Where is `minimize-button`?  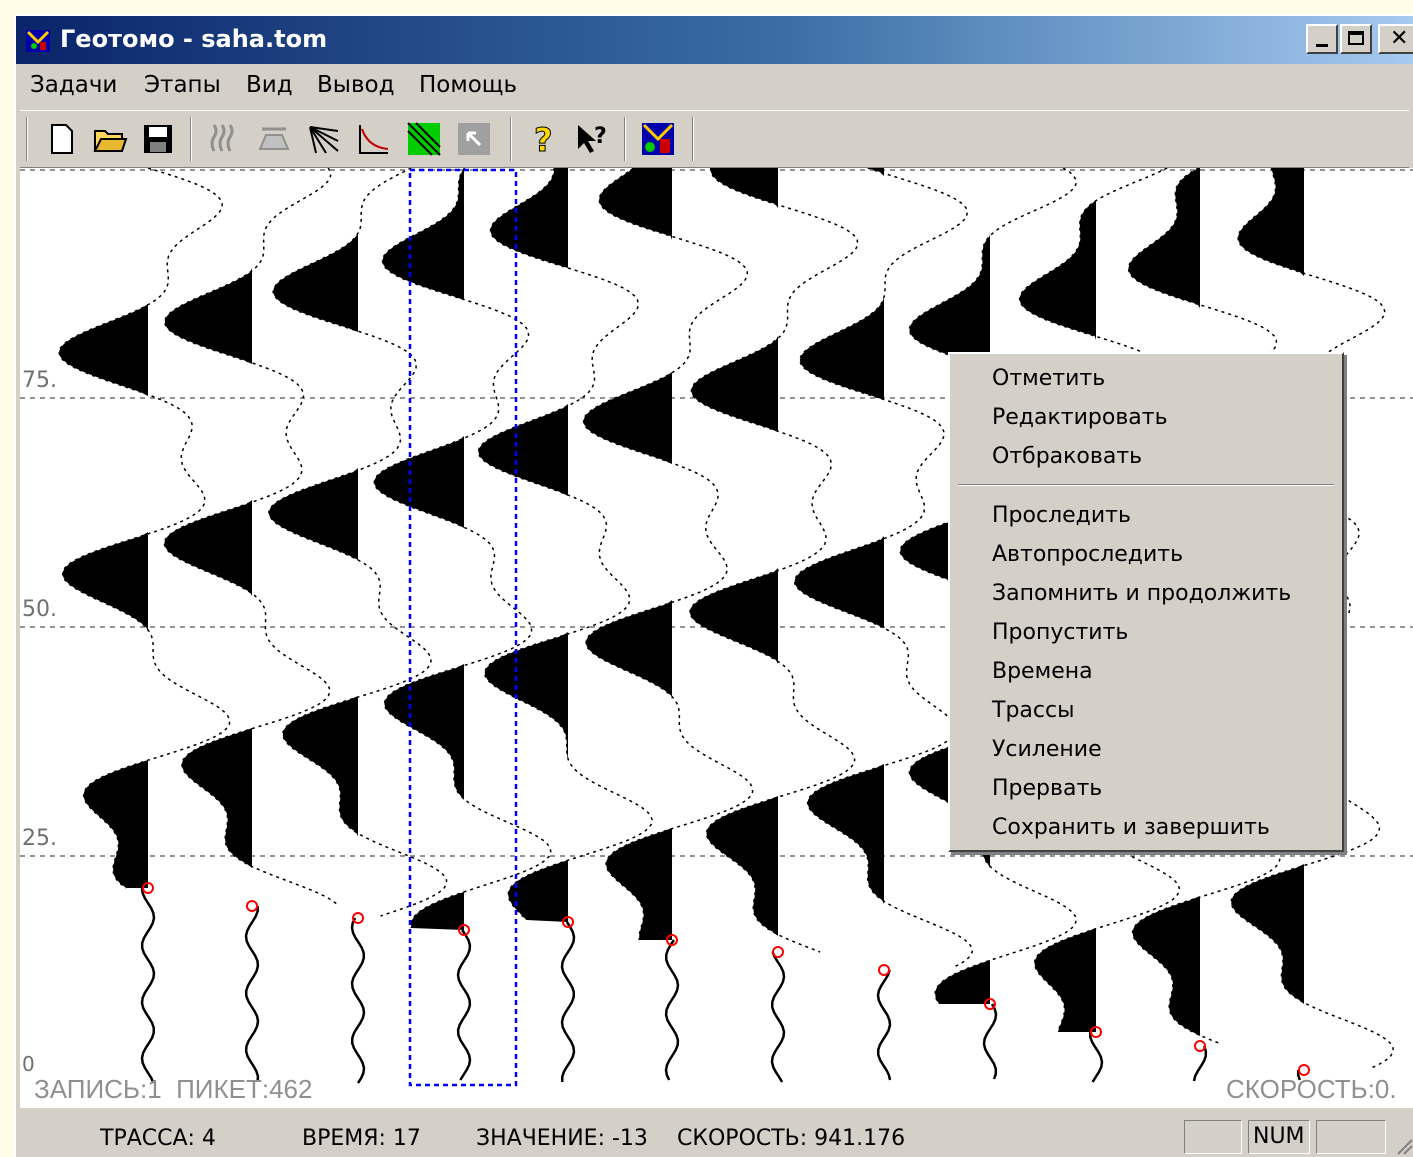
minimize-button is located at coordinates (1322, 39).